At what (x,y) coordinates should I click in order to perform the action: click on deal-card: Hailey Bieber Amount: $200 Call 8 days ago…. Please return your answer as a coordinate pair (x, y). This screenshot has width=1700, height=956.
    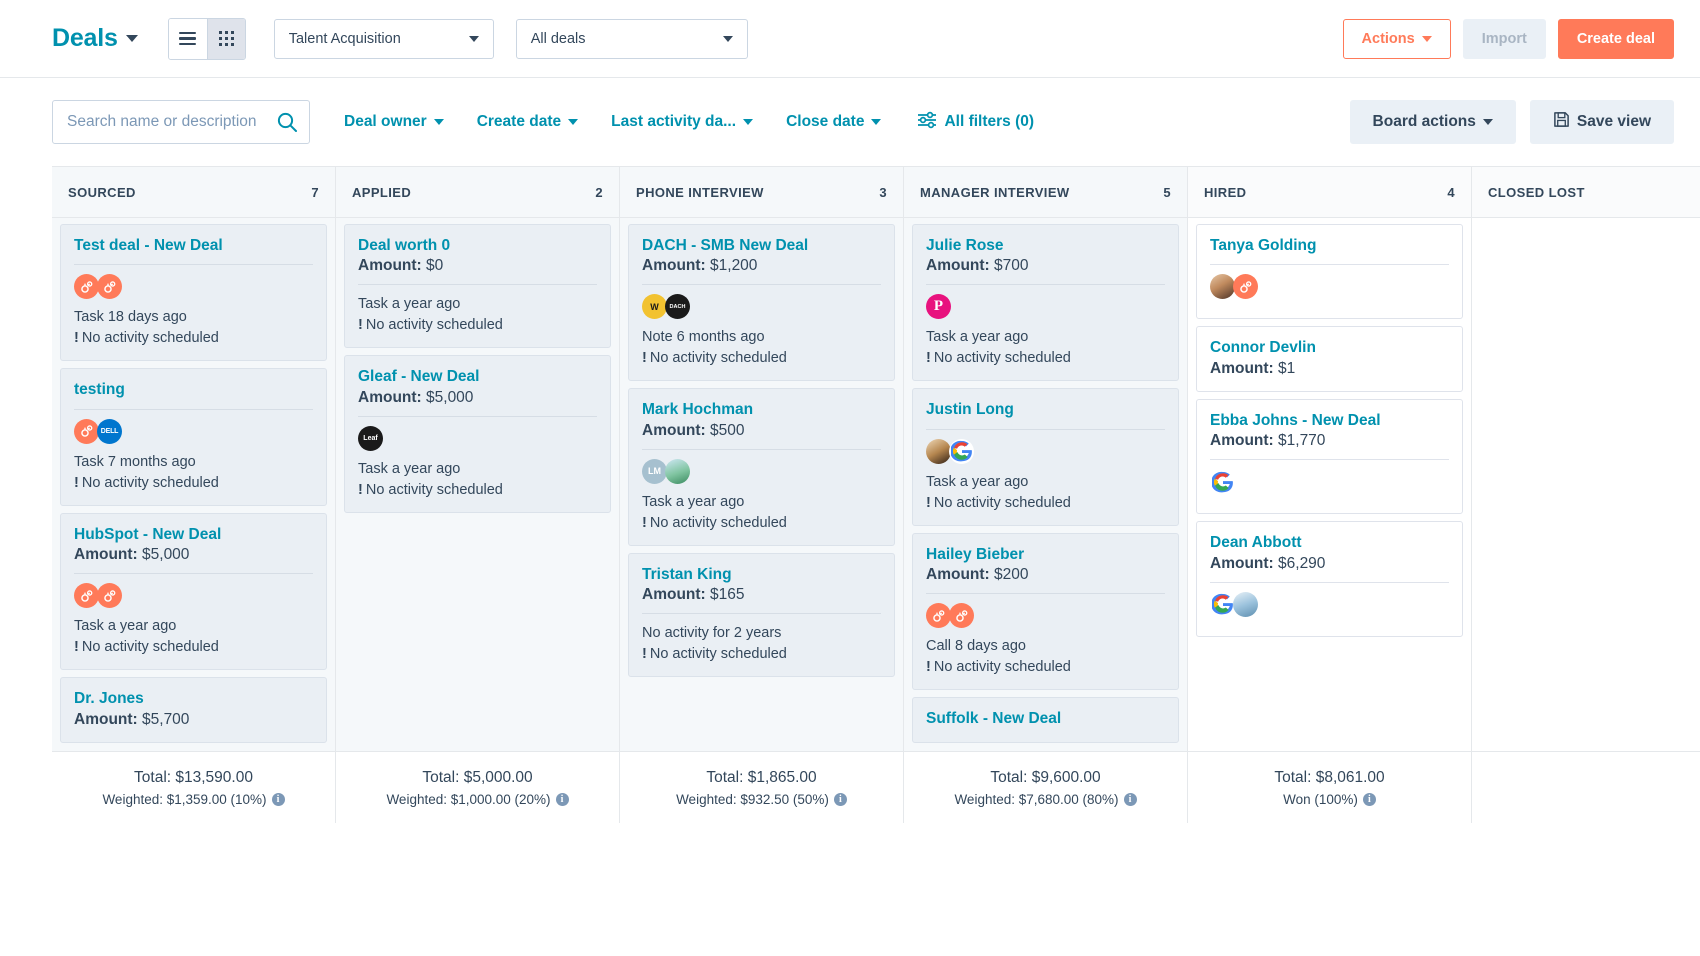
    Looking at the image, I should click on (1045, 611).